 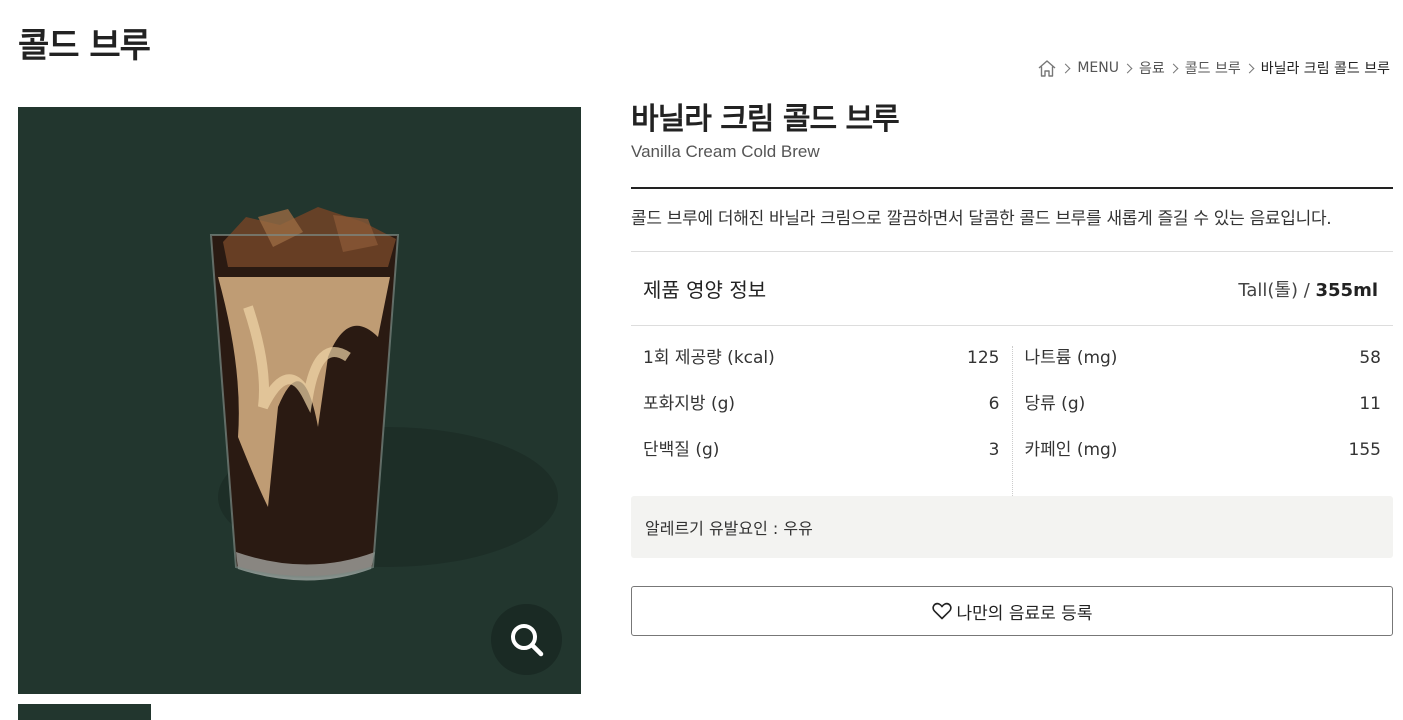 What do you see at coordinates (1203, 415) in the screenshot?
I see `nutrition-row: 당류 (g) 11` at bounding box center [1203, 415].